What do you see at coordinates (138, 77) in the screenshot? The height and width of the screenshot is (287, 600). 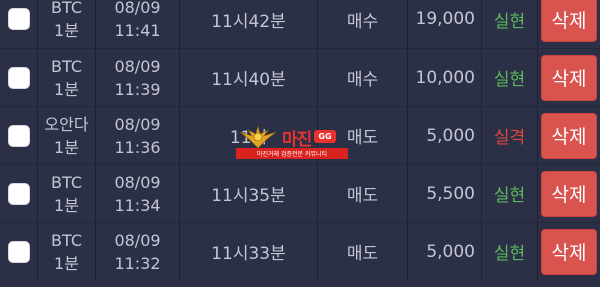 I see `datetime-cell: 08/09 11:39` at bounding box center [138, 77].